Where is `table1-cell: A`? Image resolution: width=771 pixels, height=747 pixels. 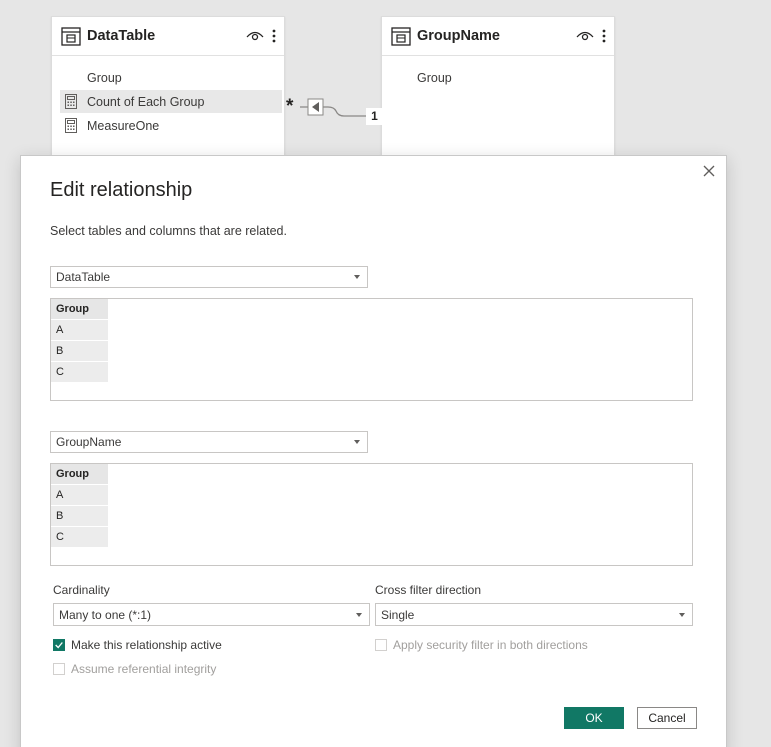
table1-cell: A is located at coordinates (79, 330).